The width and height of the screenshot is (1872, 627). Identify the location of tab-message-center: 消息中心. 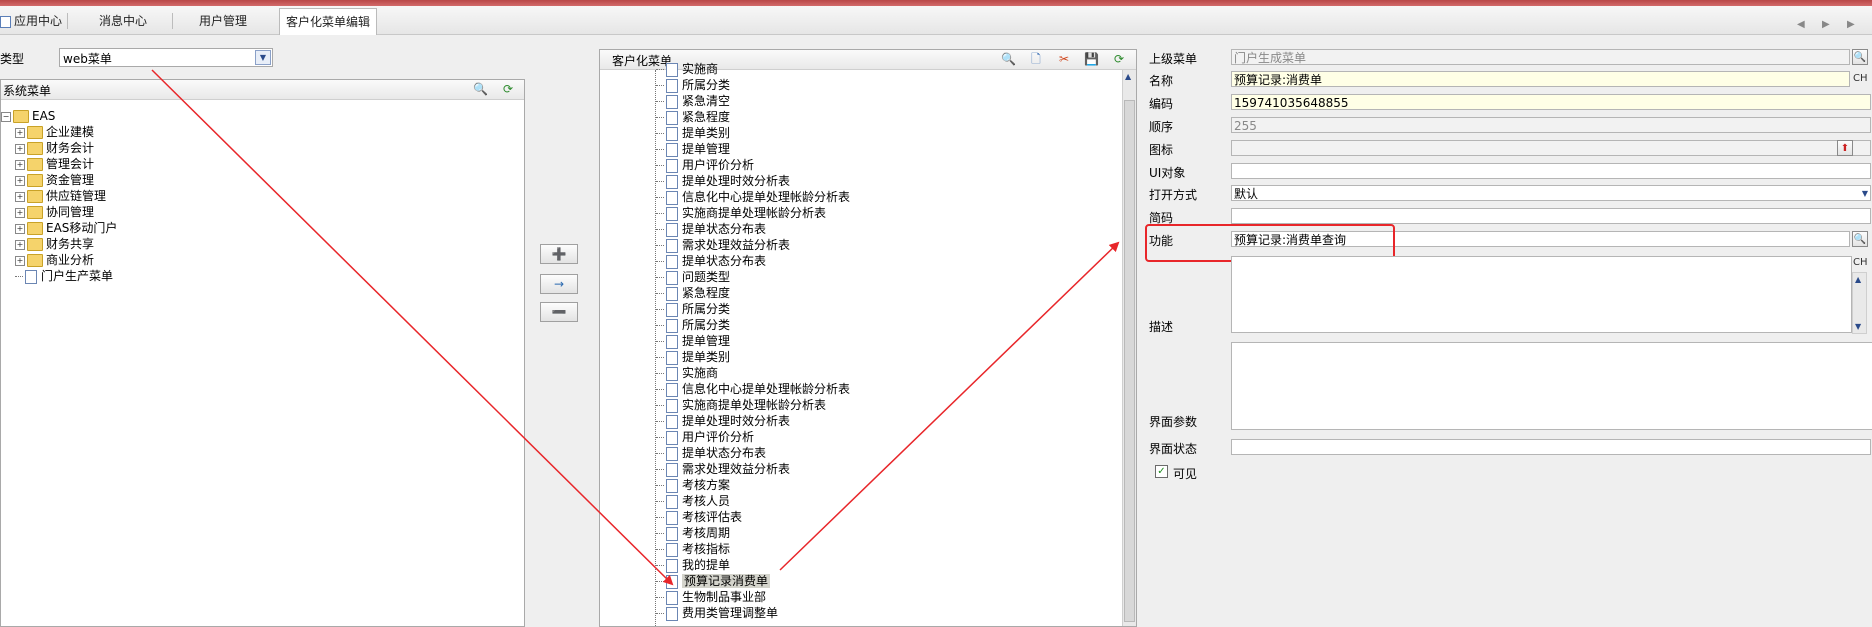
(123, 21).